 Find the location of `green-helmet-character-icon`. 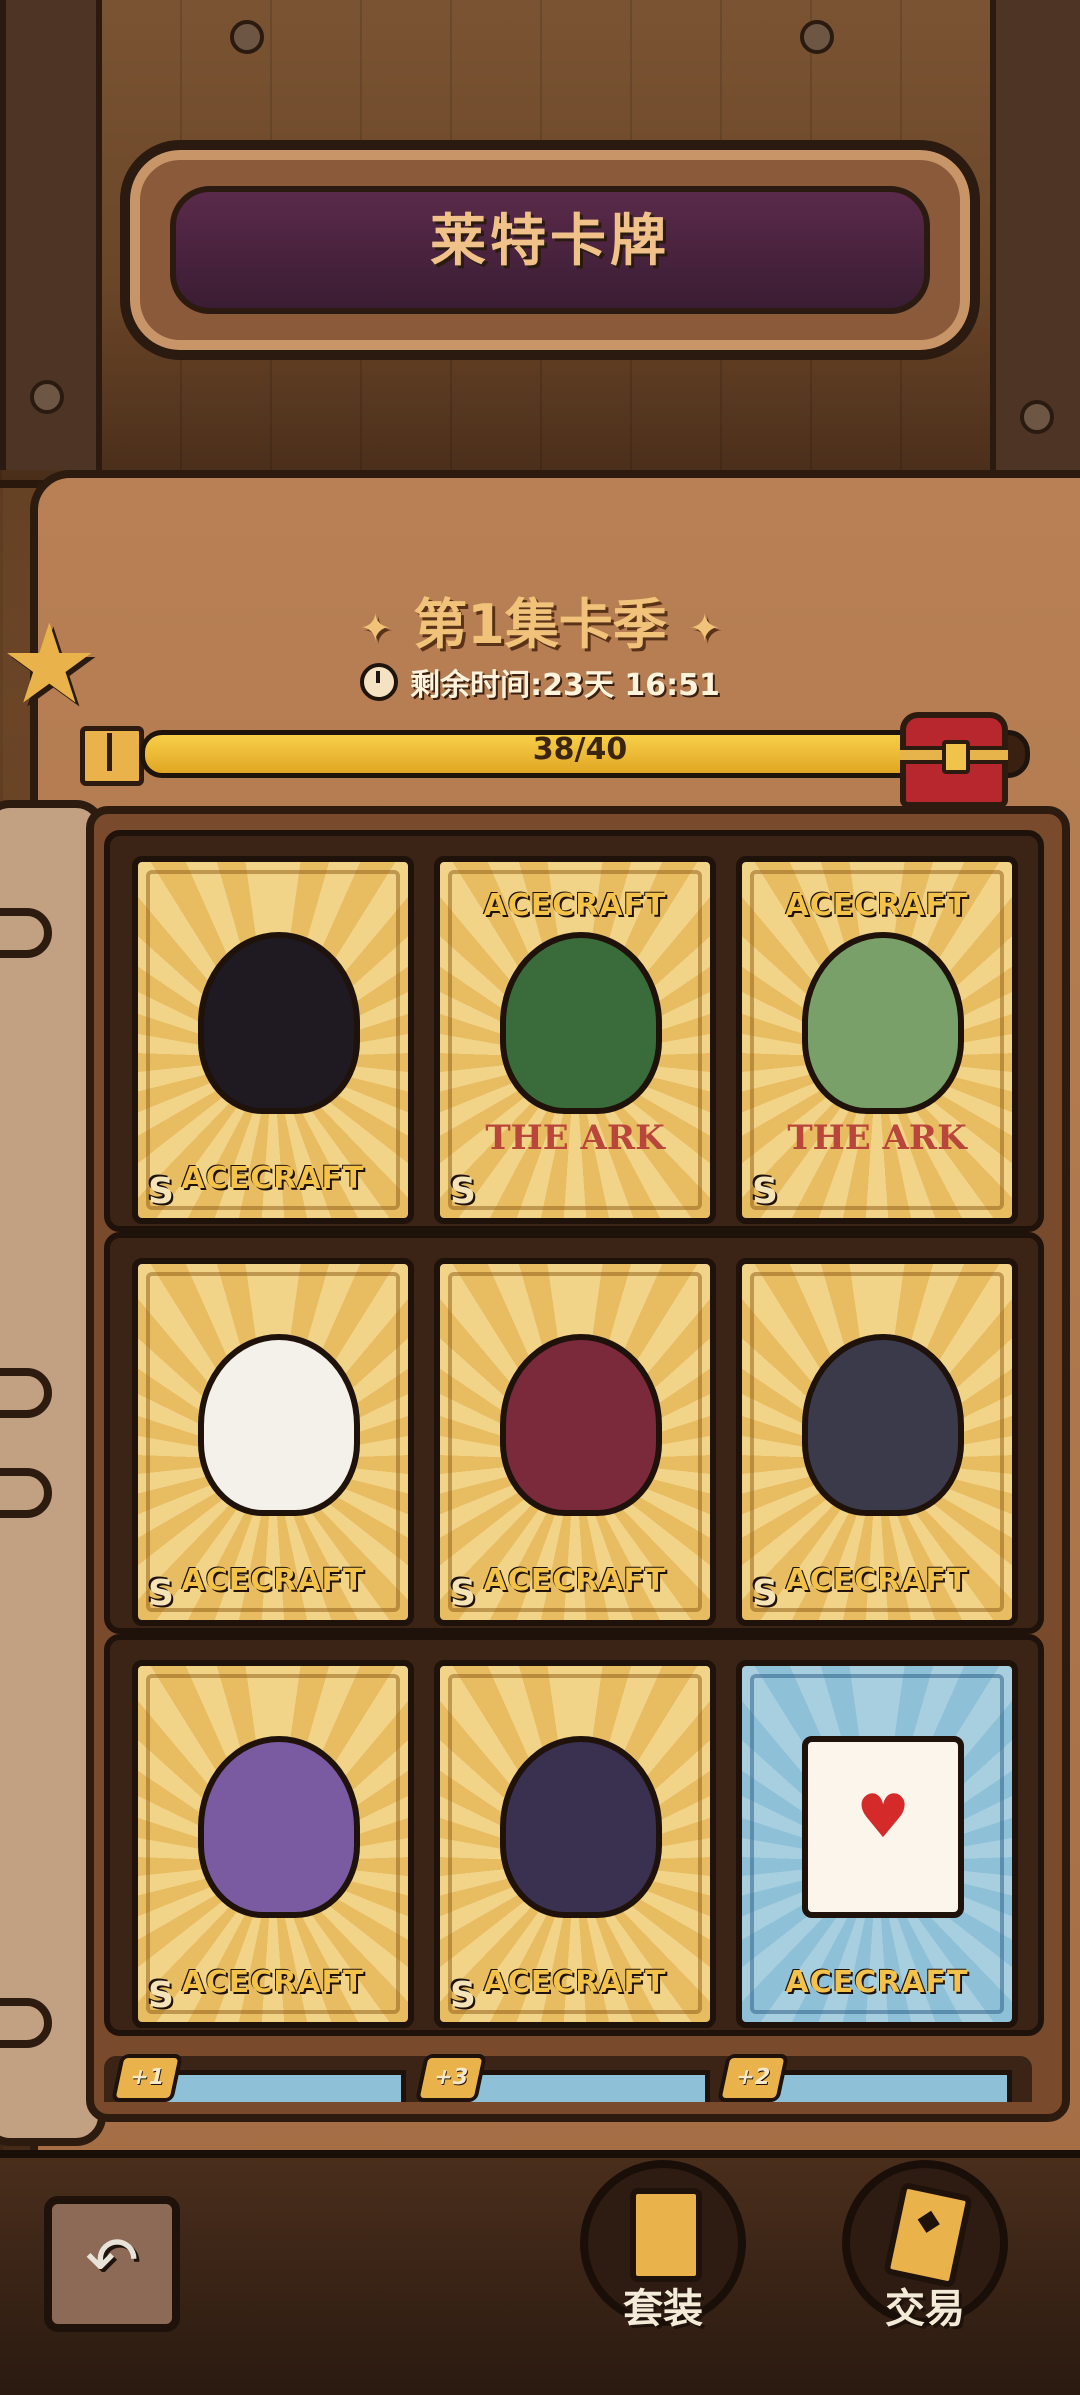

green-helmet-character-icon is located at coordinates (581, 1023).